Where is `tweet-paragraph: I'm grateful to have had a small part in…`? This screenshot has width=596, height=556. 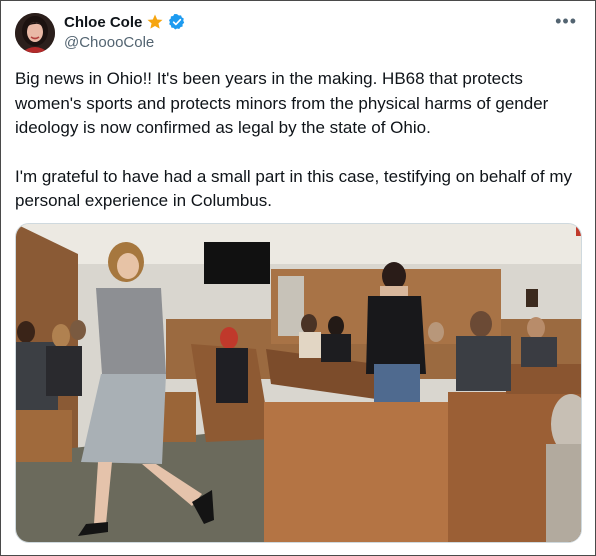 tweet-paragraph: I'm grateful to have had a small part in… is located at coordinates (293, 188).